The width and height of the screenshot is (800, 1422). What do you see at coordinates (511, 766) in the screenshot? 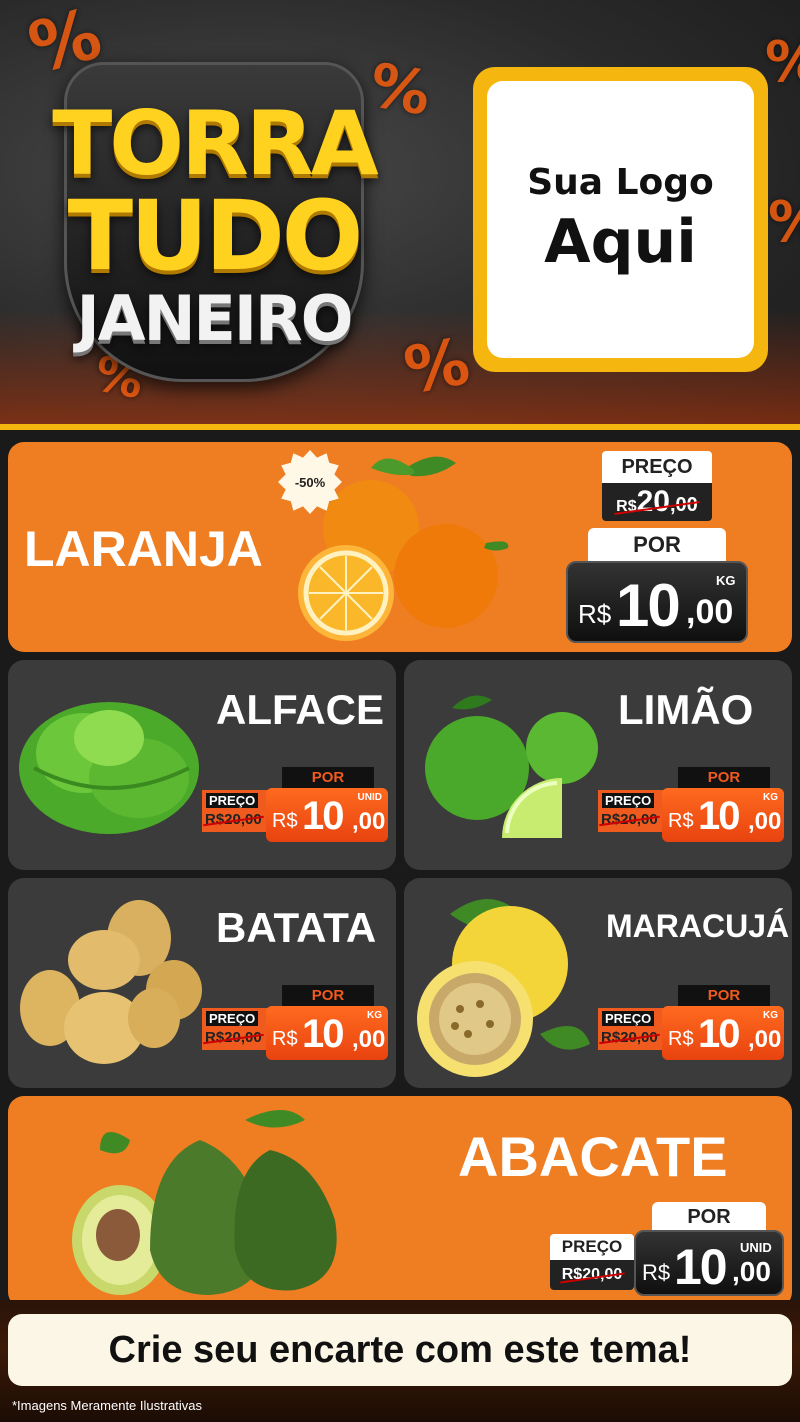
I see `lime-icon` at bounding box center [511, 766].